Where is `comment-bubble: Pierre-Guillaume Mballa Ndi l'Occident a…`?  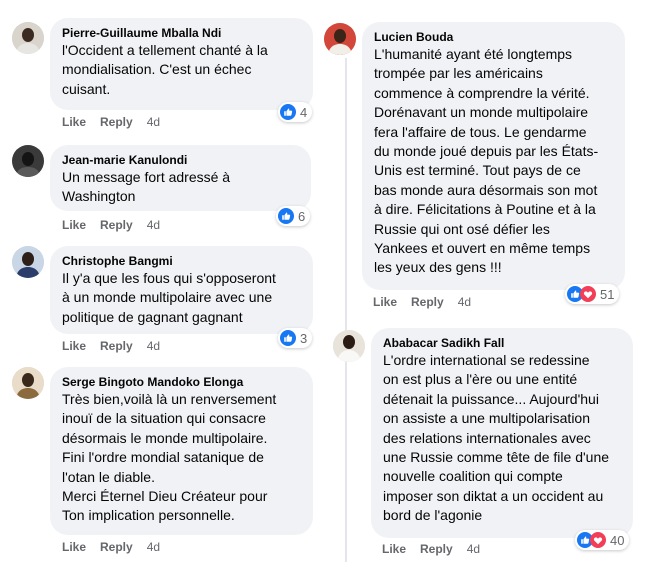
comment-bubble: Pierre-Guillaume Mballa Ndi l'Occident a… is located at coordinates (181, 64).